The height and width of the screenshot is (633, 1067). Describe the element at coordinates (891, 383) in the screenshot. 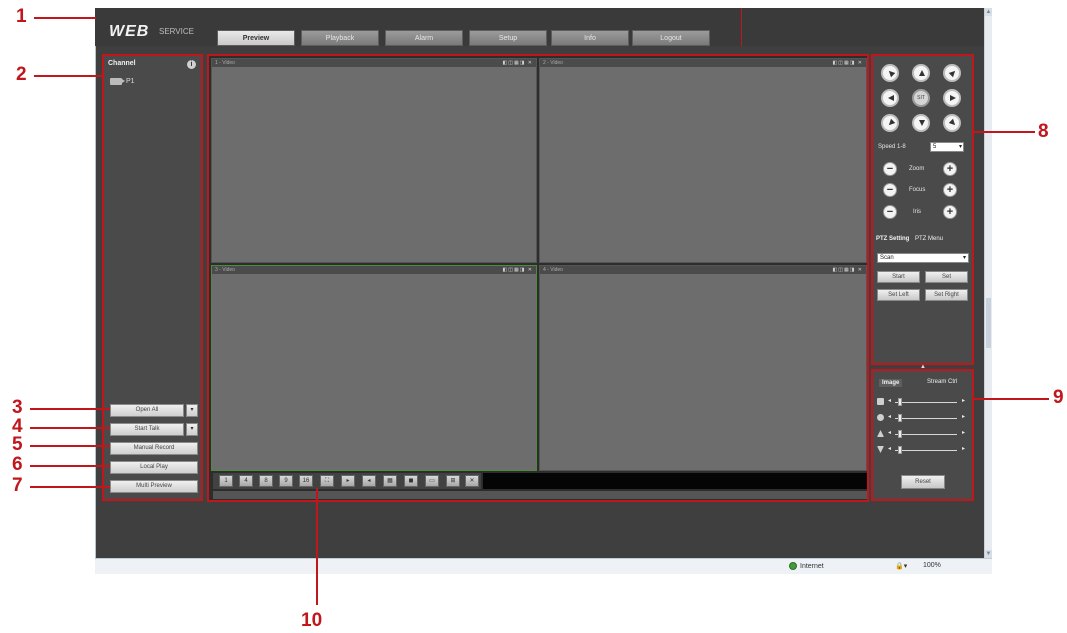

I see `tab-image: Image` at that location.